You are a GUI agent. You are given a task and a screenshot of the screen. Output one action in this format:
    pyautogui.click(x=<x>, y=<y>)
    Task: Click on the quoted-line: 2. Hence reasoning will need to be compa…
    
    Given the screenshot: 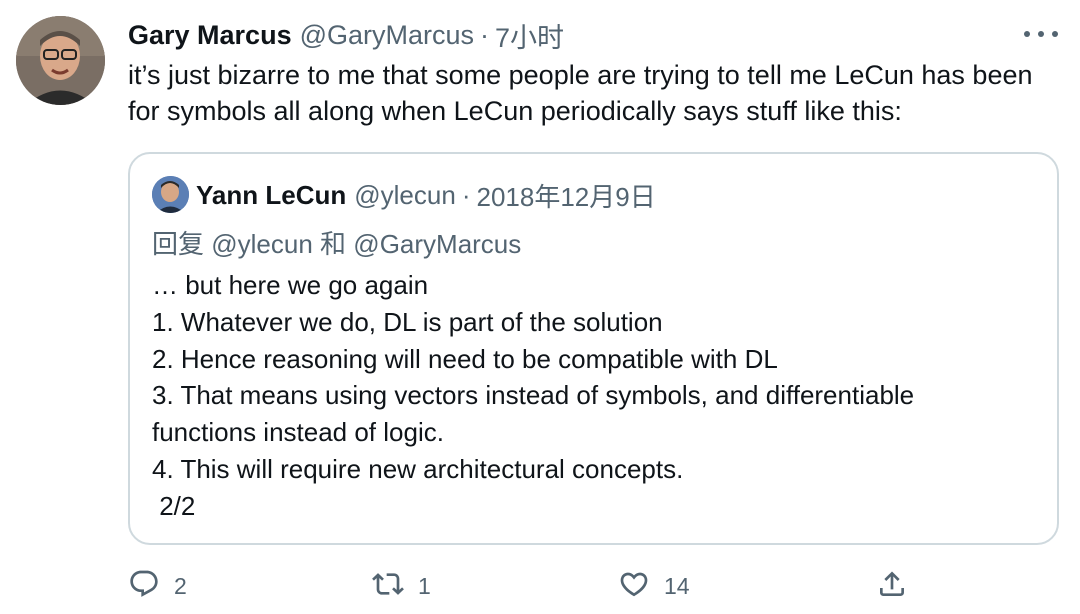 What is the action you would take?
    pyautogui.click(x=465, y=358)
    